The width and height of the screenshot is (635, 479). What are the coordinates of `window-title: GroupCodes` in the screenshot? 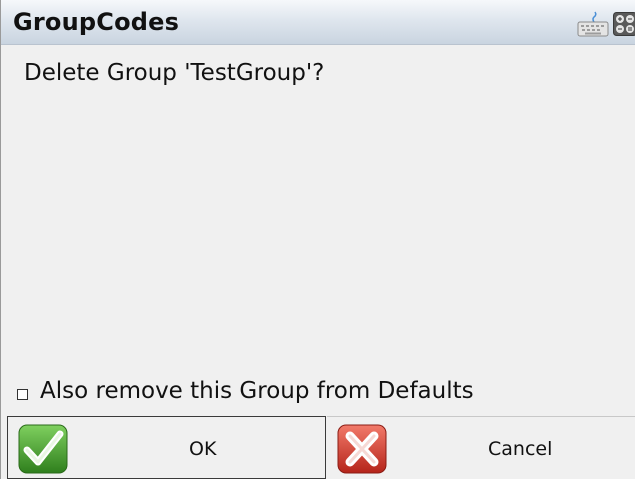 It's located at (96, 22).